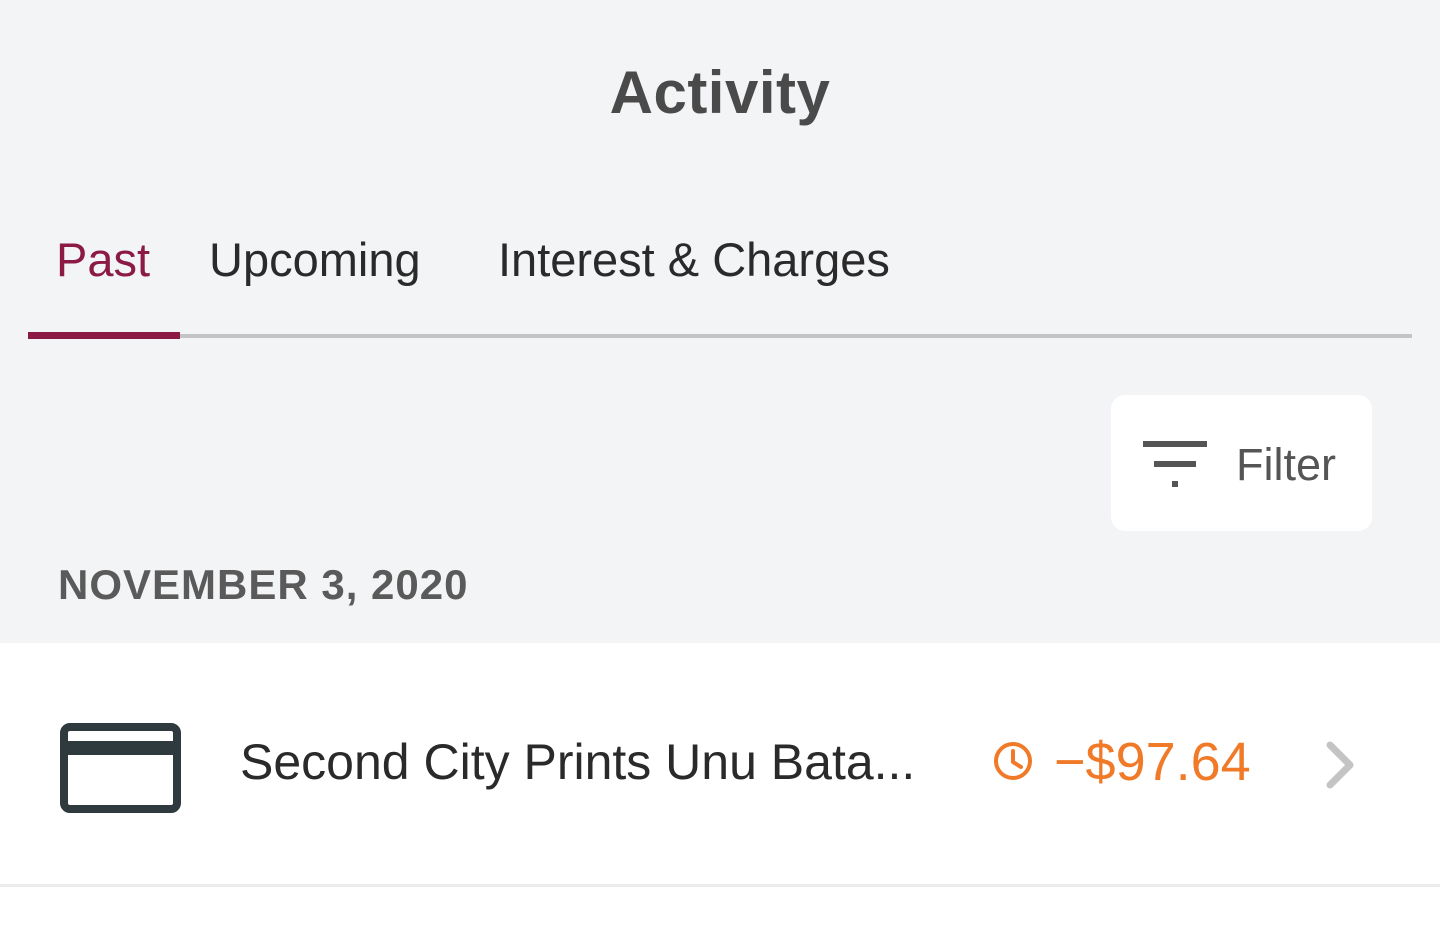 This screenshot has width=1440, height=941. What do you see at coordinates (120, 768) in the screenshot?
I see `credit-card-icon` at bounding box center [120, 768].